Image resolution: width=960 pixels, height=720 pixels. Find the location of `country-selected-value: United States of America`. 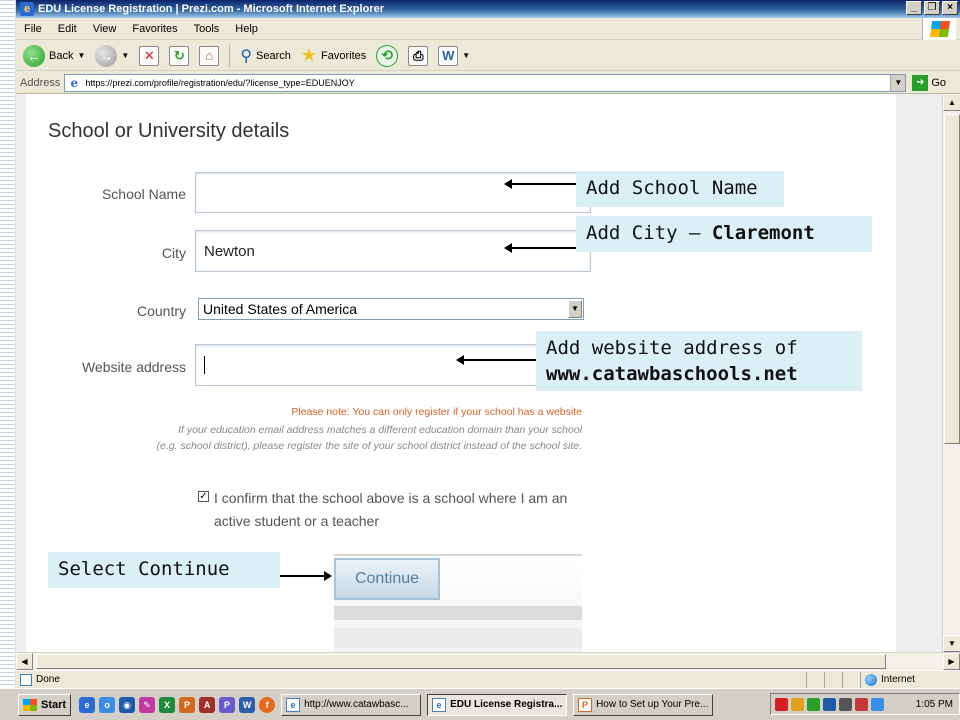

country-selected-value: United States of America is located at coordinates (280, 309).